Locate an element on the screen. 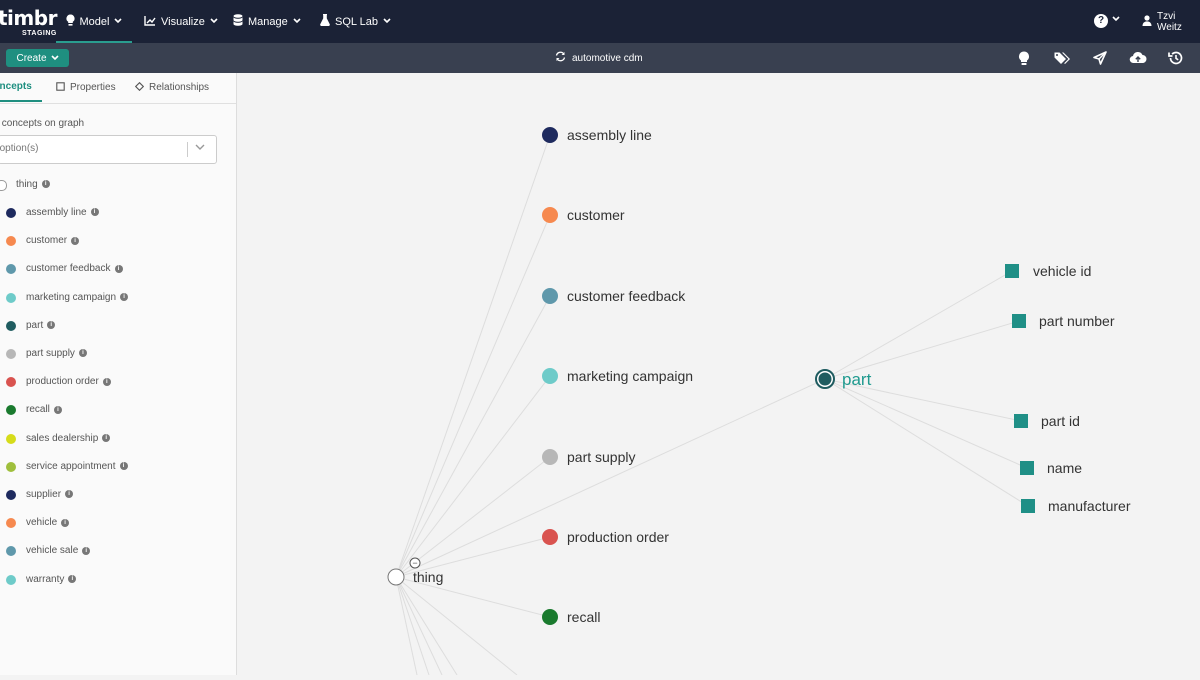  graph-node-production-order: production order is located at coordinates (605, 537).